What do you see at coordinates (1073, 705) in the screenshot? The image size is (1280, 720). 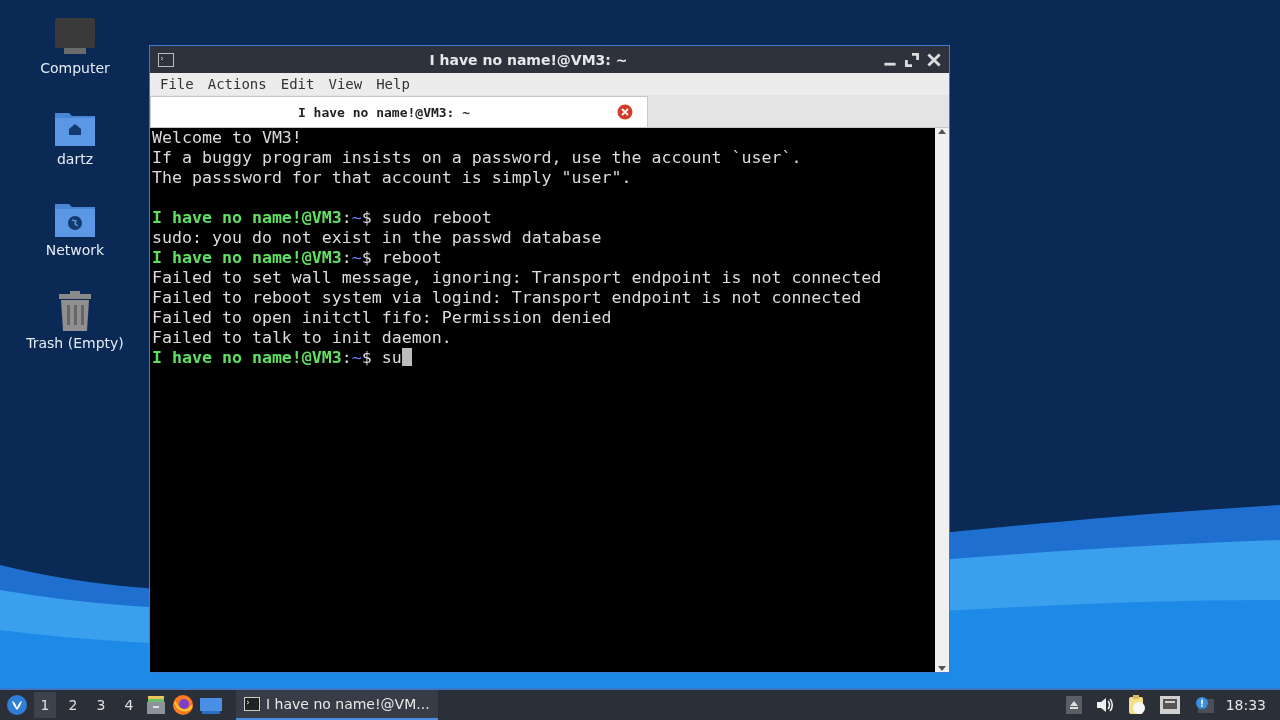 I see `eject-icon` at bounding box center [1073, 705].